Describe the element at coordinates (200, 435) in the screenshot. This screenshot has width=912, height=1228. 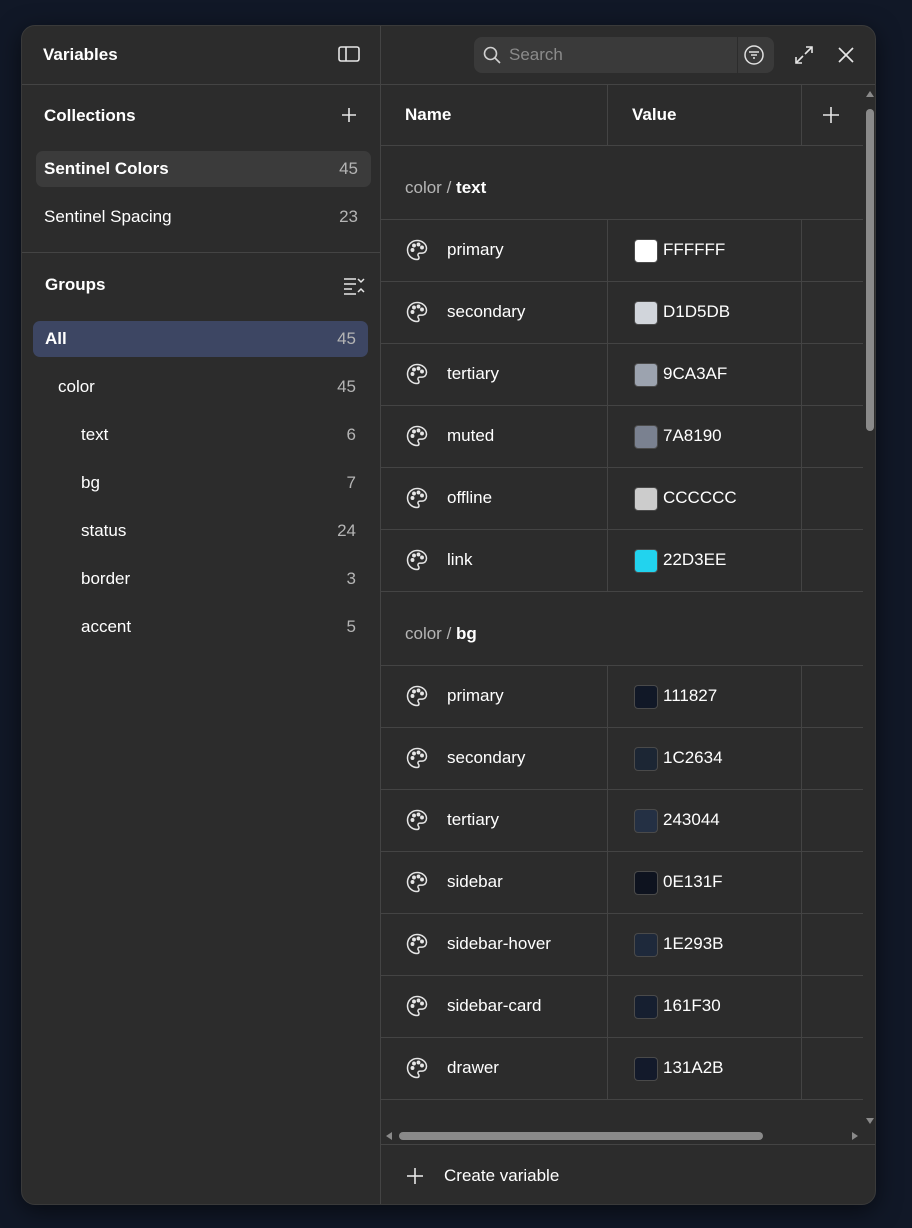
I see `group-item-text: text 6` at that location.